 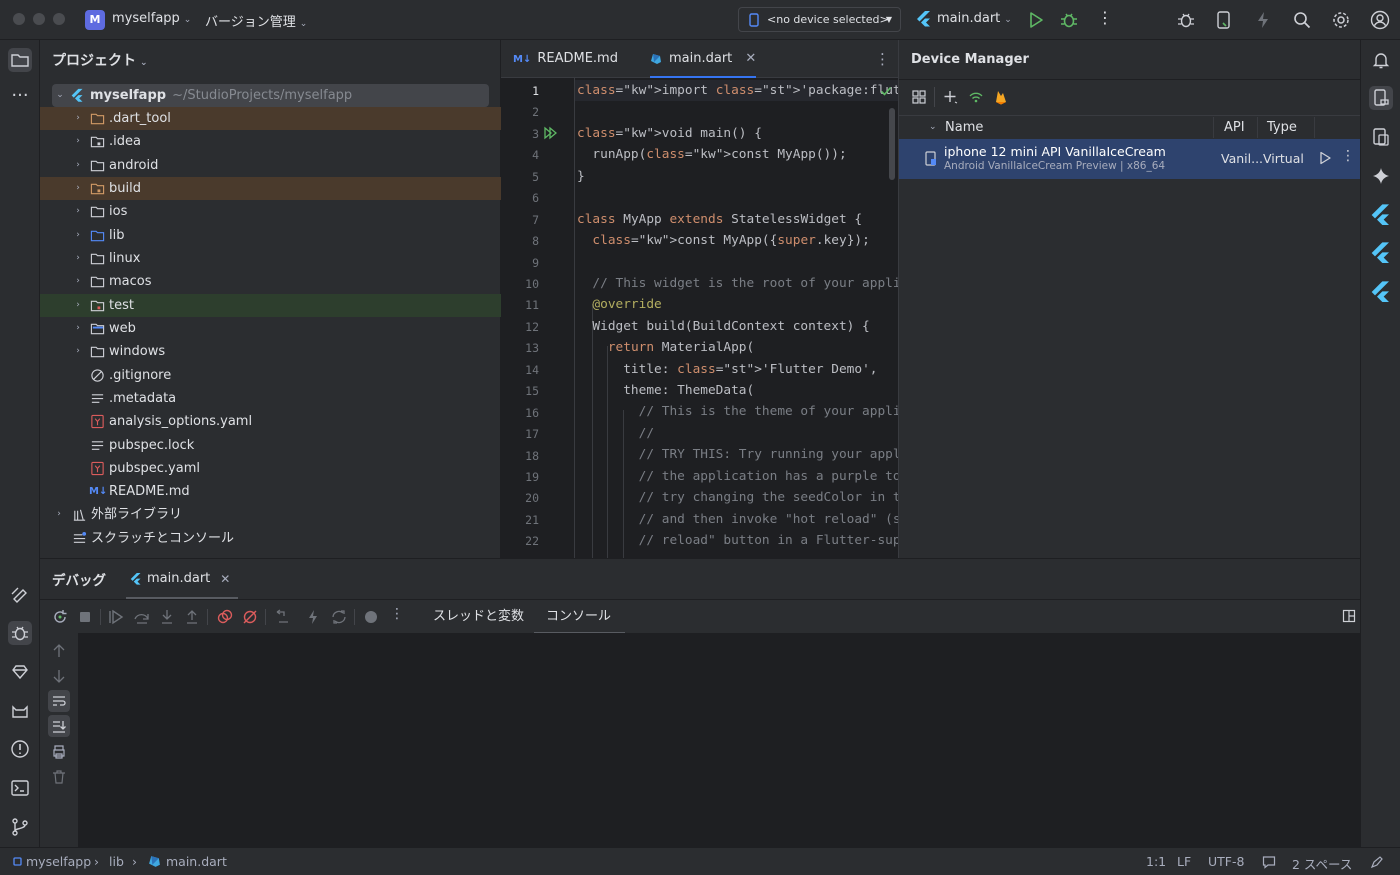 What do you see at coordinates (59, 19) in the screenshot?
I see `window-zoom-button` at bounding box center [59, 19].